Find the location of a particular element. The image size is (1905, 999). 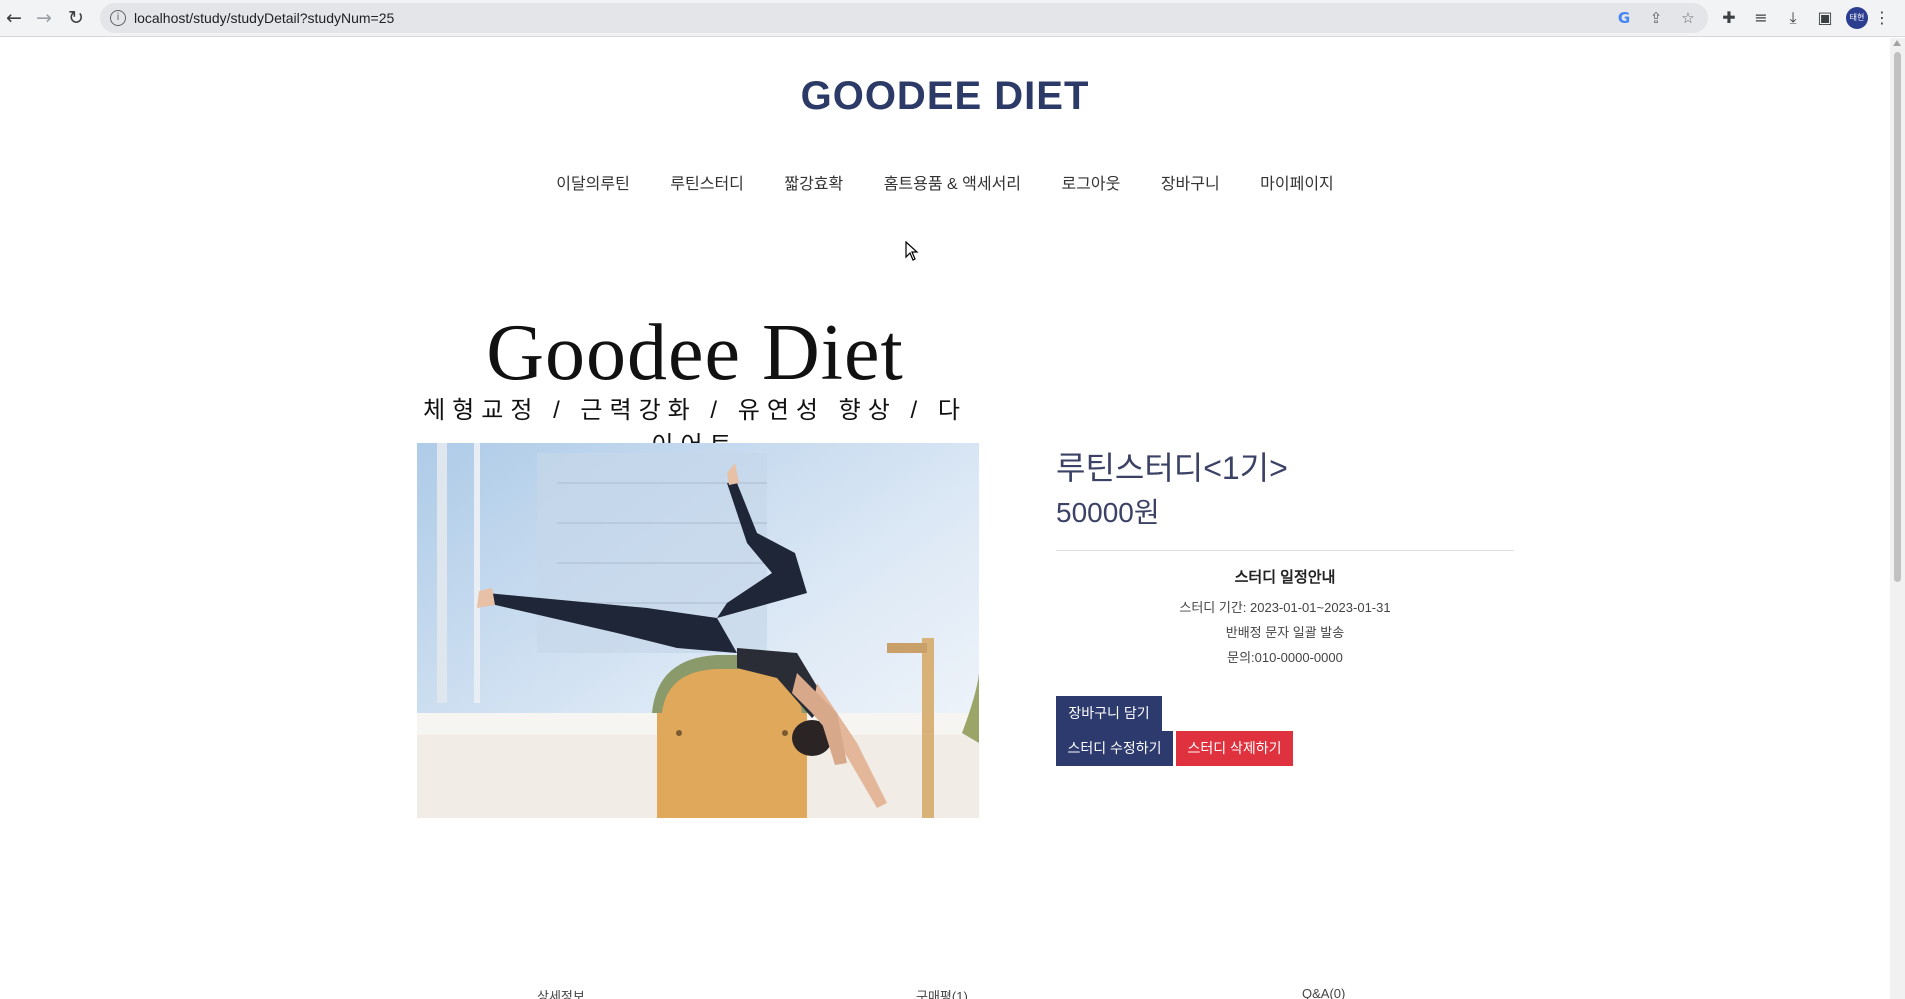

menu-kebab-icon: ⋮ is located at coordinates (1882, 18).